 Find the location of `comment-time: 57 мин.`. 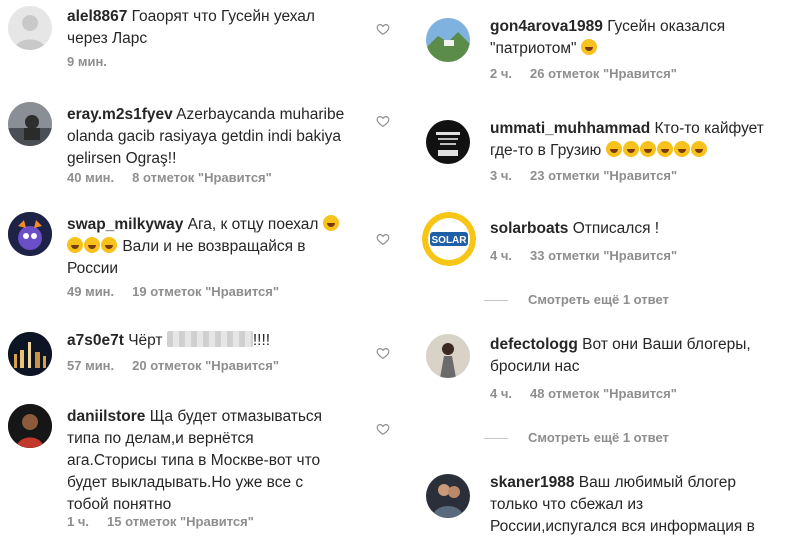

comment-time: 57 мин. is located at coordinates (90, 365).